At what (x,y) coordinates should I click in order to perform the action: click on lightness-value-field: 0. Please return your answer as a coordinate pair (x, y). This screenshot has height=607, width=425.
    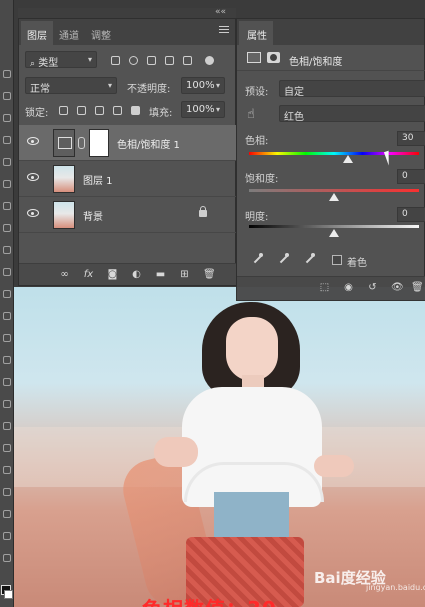
    Looking at the image, I should click on (411, 214).